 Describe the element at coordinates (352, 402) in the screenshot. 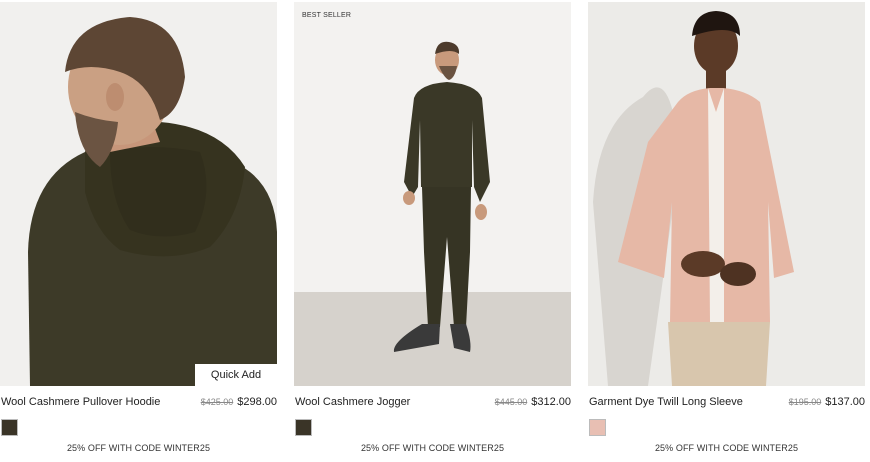

I see `product-name: Wool Cashmere Jogger` at that location.